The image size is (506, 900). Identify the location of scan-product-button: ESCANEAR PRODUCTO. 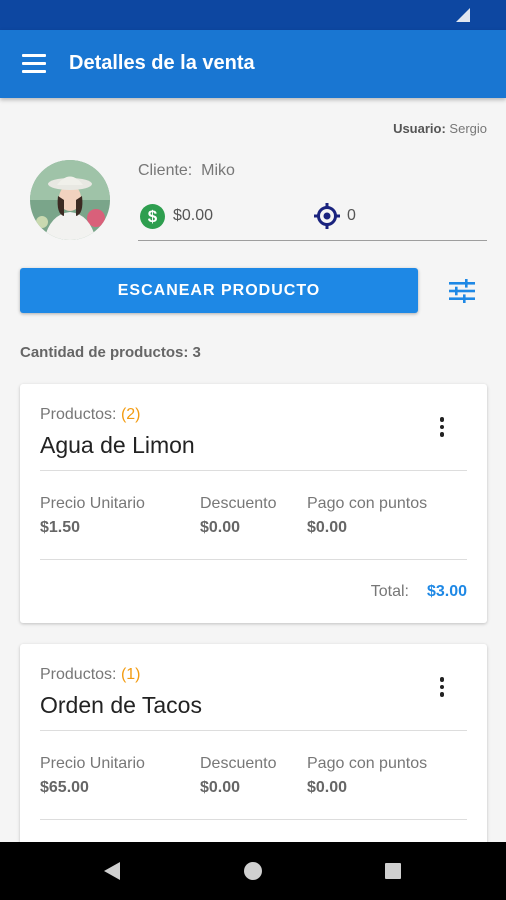
(219, 290).